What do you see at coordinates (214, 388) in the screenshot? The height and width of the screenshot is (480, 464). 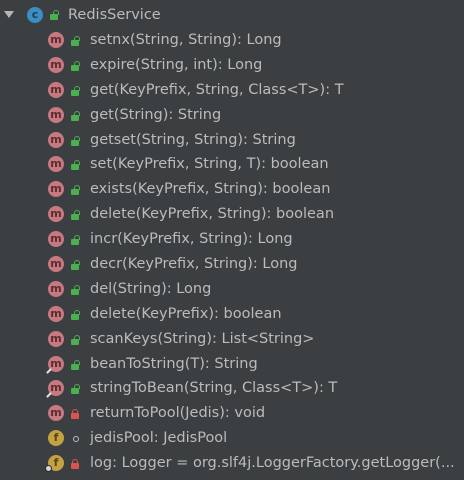 I see `member-label: stringToBean(String, Class<T>): T` at bounding box center [214, 388].